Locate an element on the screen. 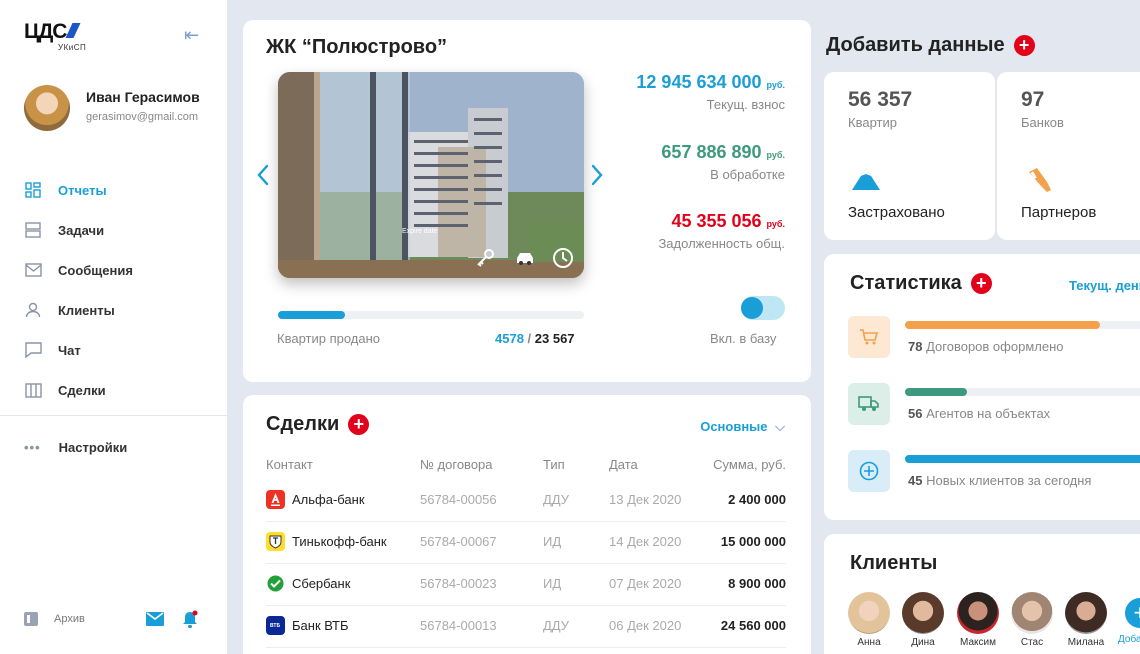  client-name: Максим is located at coordinates (978, 642).